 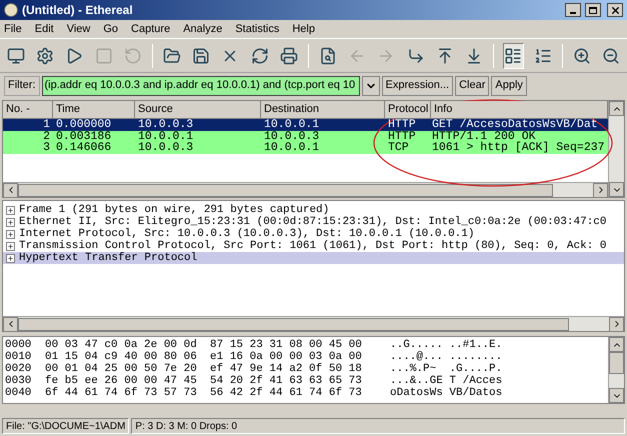 I want to click on menu-item: File, so click(x=13, y=29).